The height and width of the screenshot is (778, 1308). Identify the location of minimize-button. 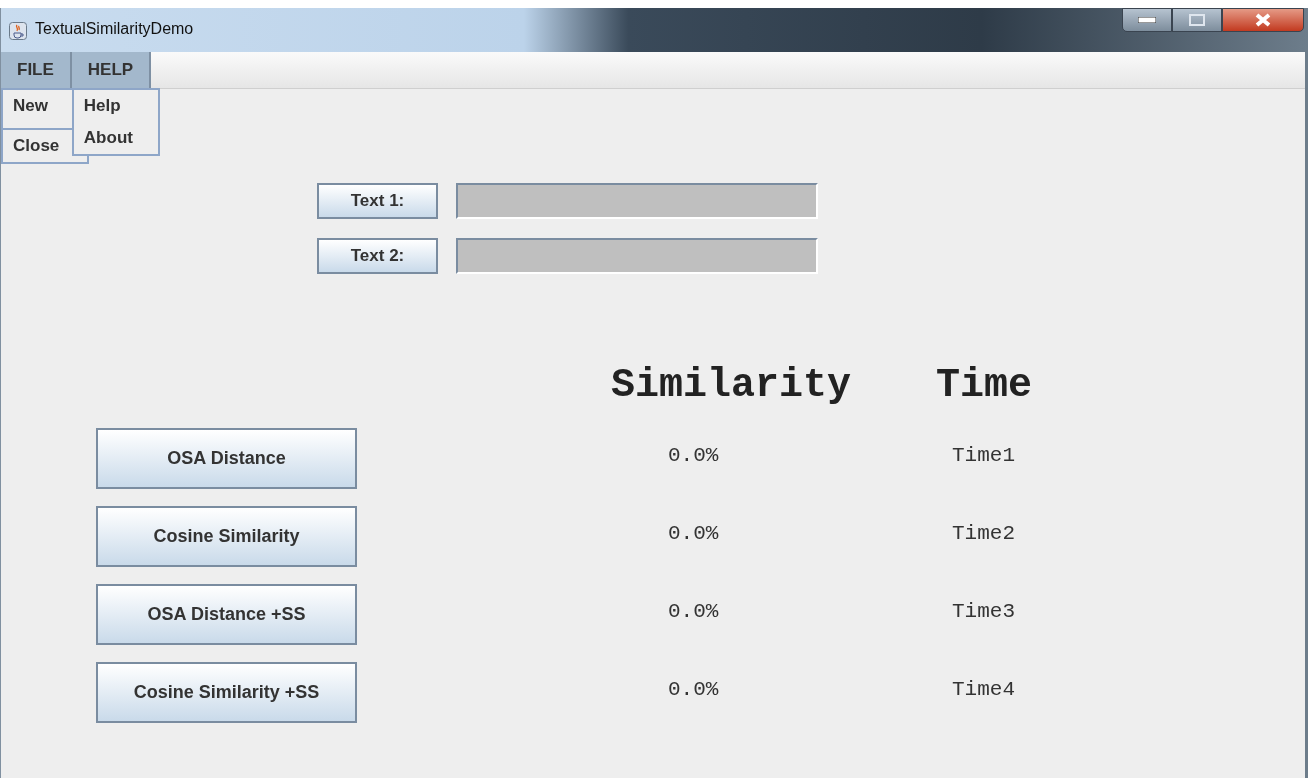
(1147, 20).